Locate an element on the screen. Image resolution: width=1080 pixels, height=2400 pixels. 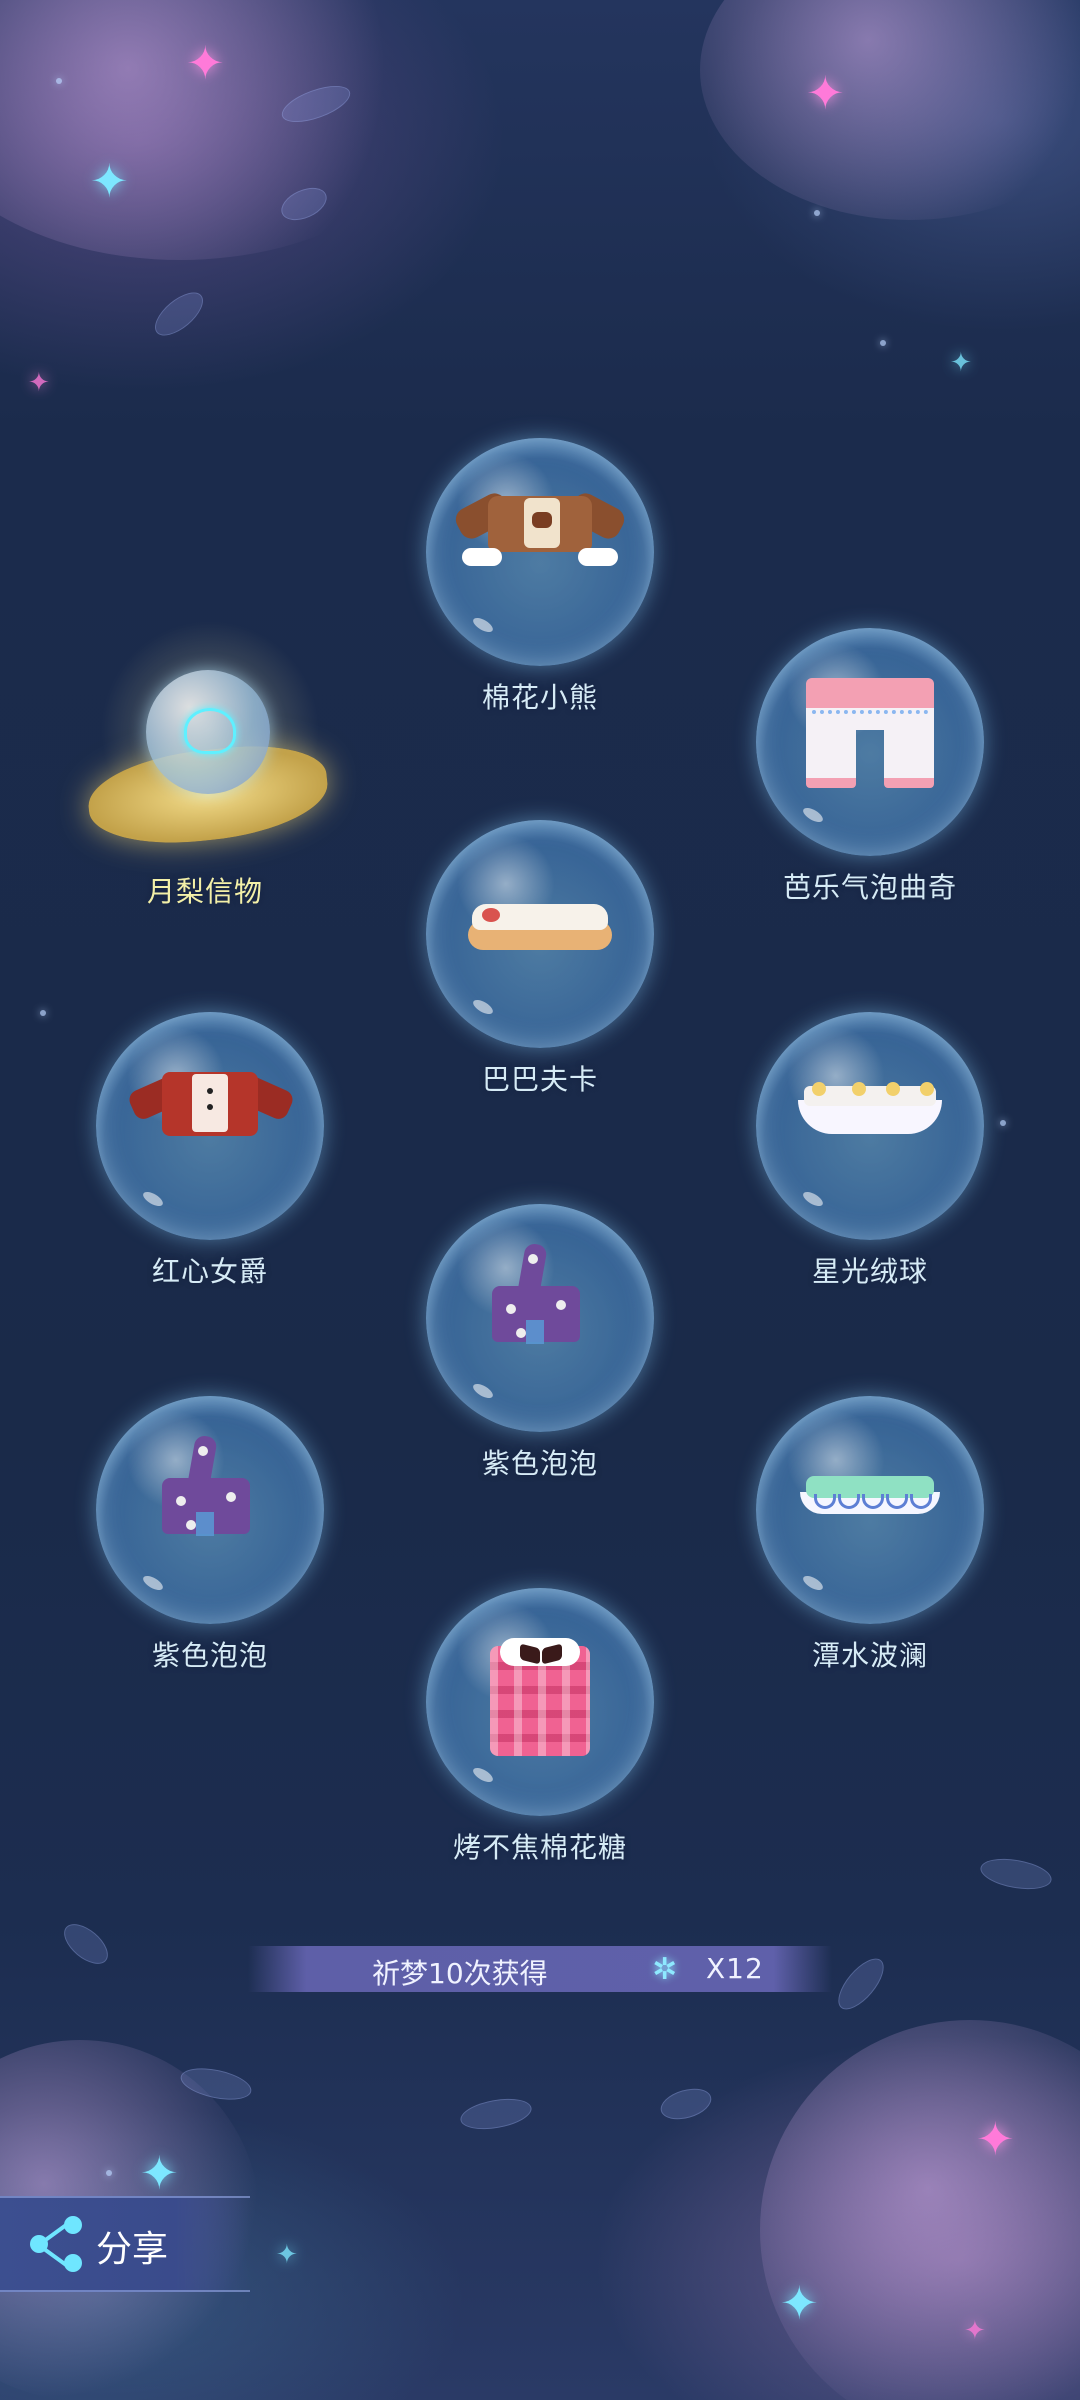
reward-summary-banner: 祈梦10次获得 ✲ X12 is located at coordinates (540, 1969).